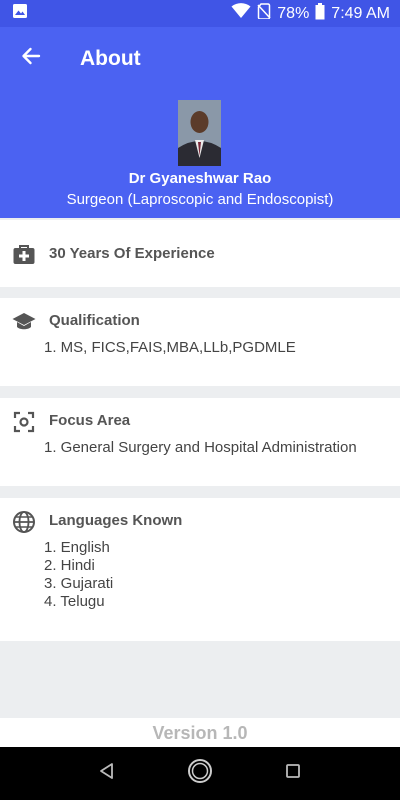 This screenshot has width=400, height=800. Describe the element at coordinates (132, 253) in the screenshot. I see `experience-heading: 30 Years Of Experience` at that location.